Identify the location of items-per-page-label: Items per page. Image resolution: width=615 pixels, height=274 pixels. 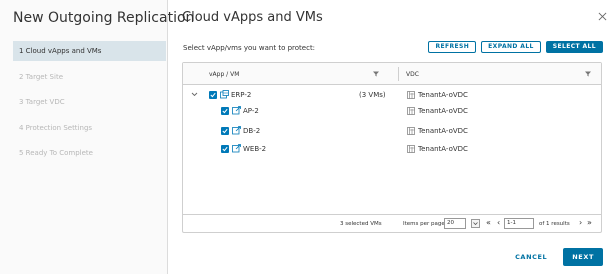
(424, 224).